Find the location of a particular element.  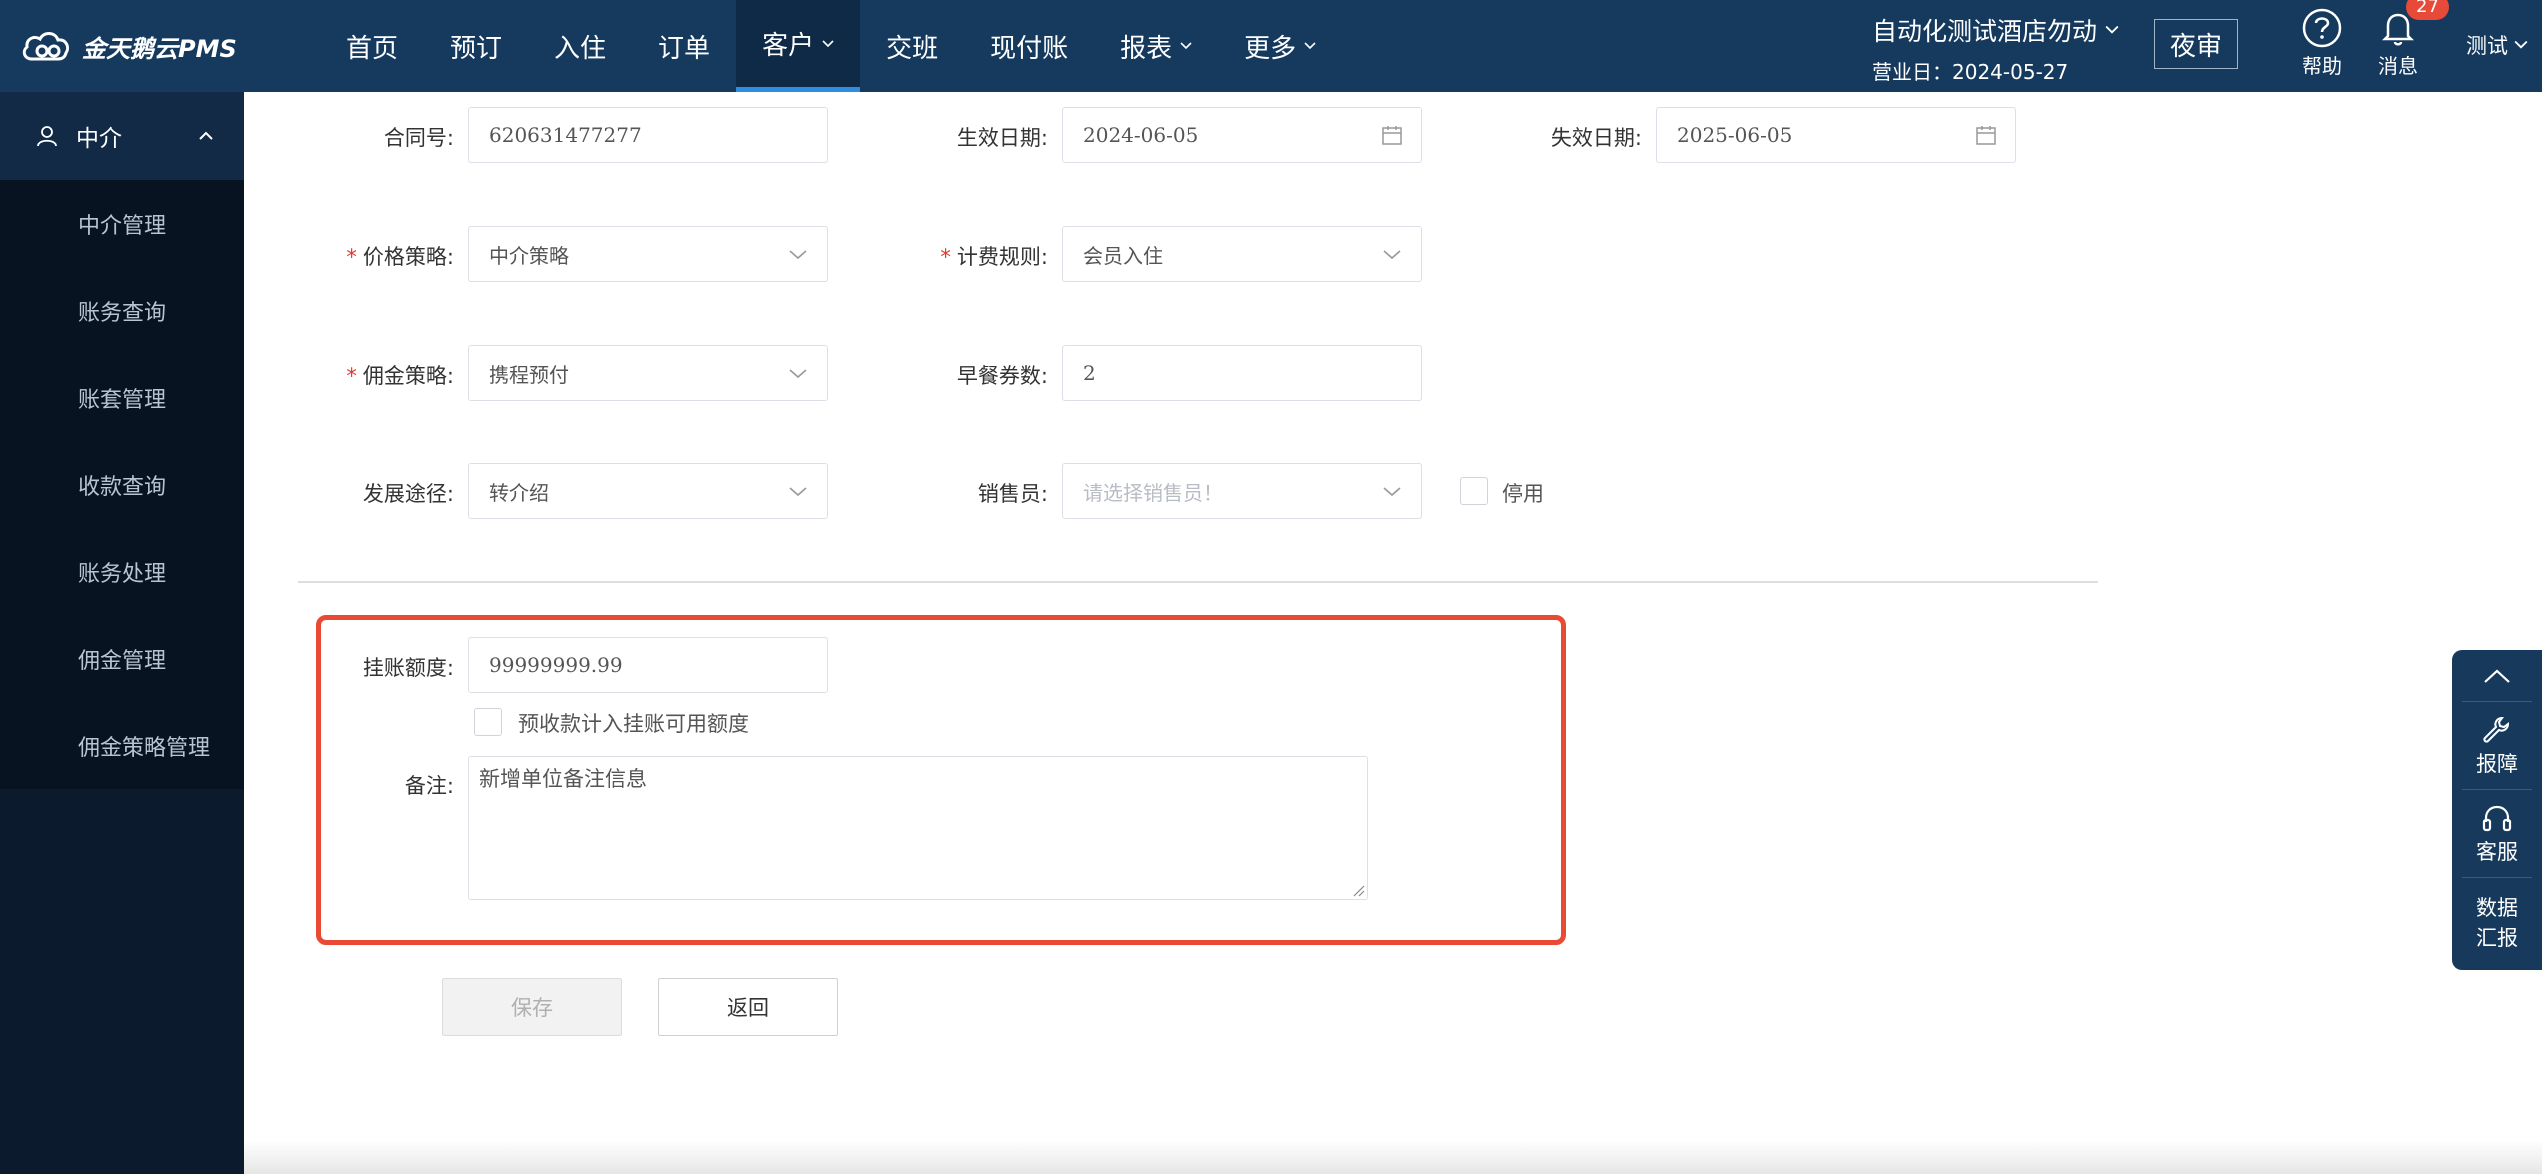

data-report-button: 数据汇报 is located at coordinates (2497, 923).